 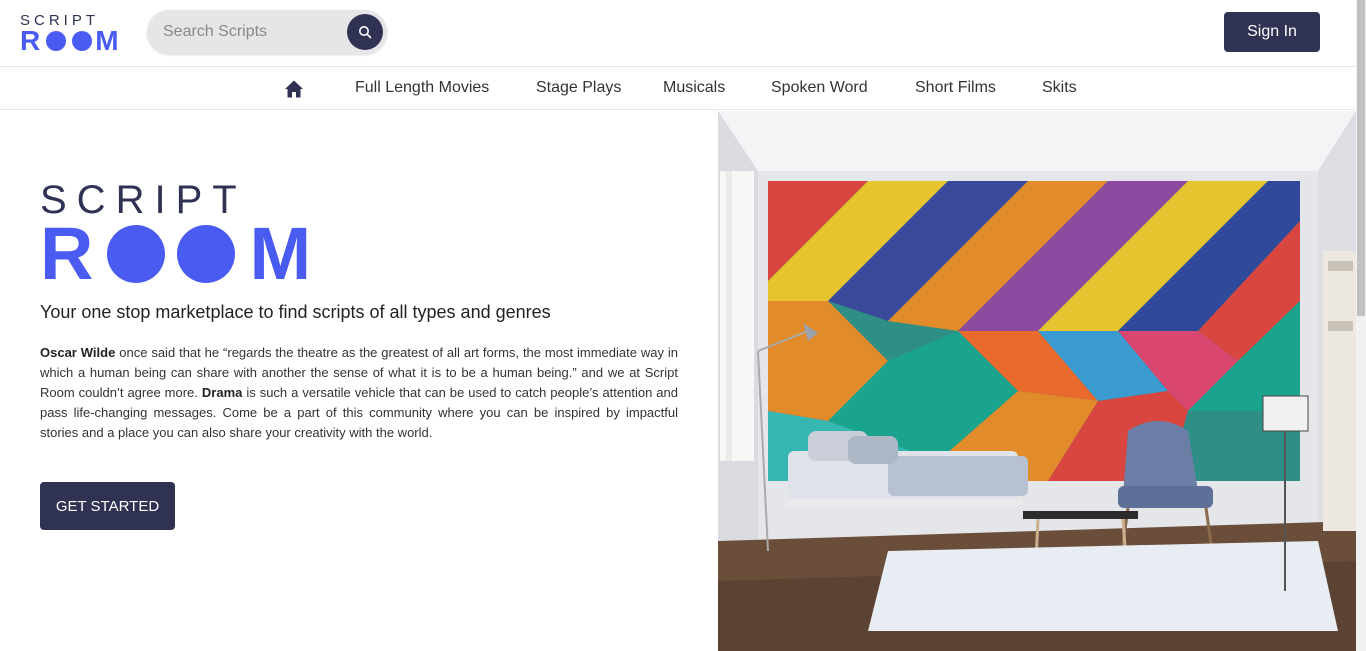 What do you see at coordinates (1361, 158) in the screenshot?
I see `scrollbar-thumb` at bounding box center [1361, 158].